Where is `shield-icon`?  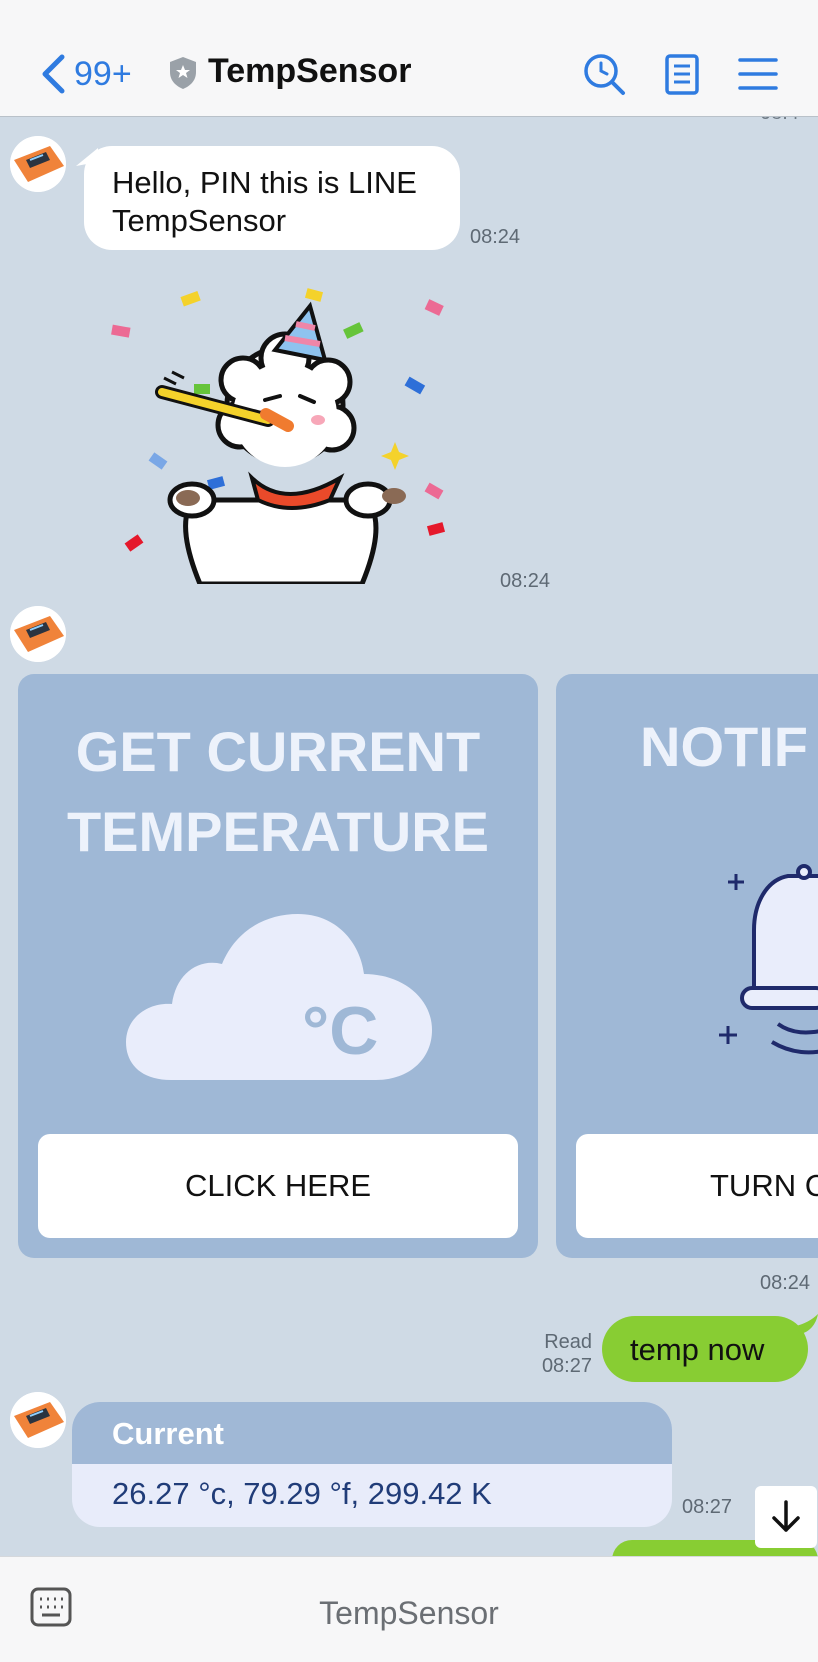
shield-icon is located at coordinates (183, 73).